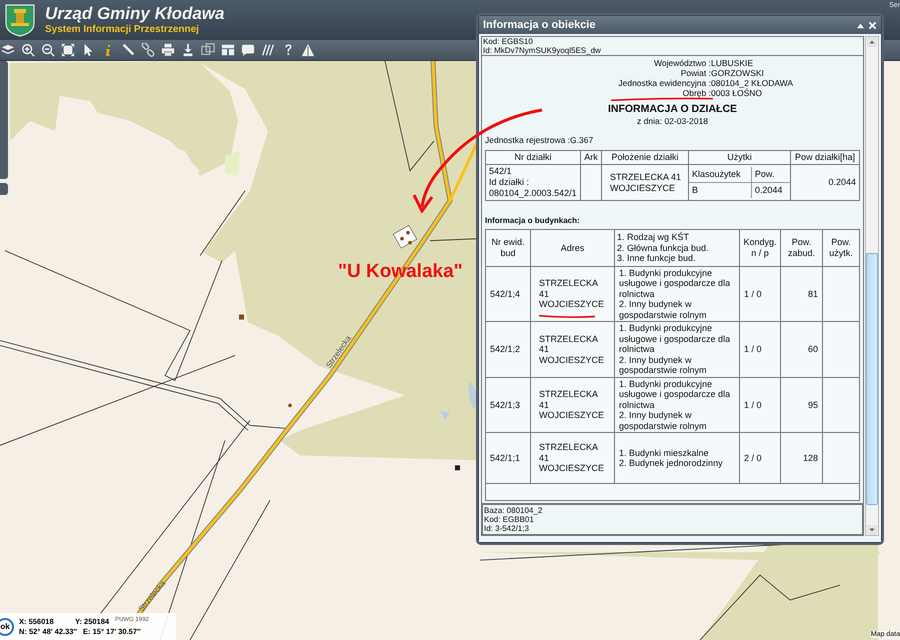  I want to click on table-cell: 542/1 Id działki : 080104_2.0003.542/1, so click(533, 182).